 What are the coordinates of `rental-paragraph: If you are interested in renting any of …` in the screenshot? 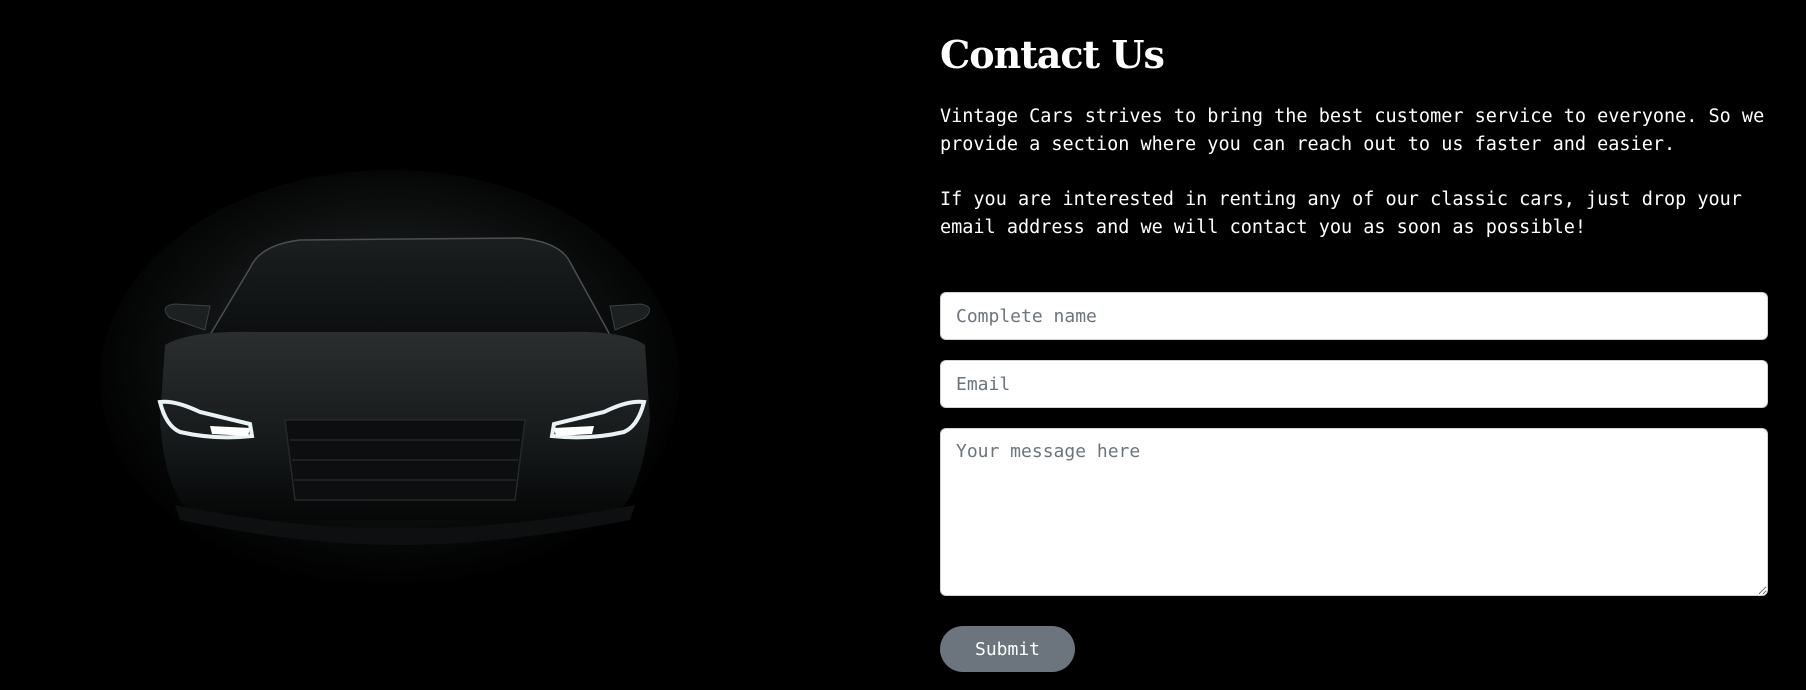 It's located at (1347, 213).